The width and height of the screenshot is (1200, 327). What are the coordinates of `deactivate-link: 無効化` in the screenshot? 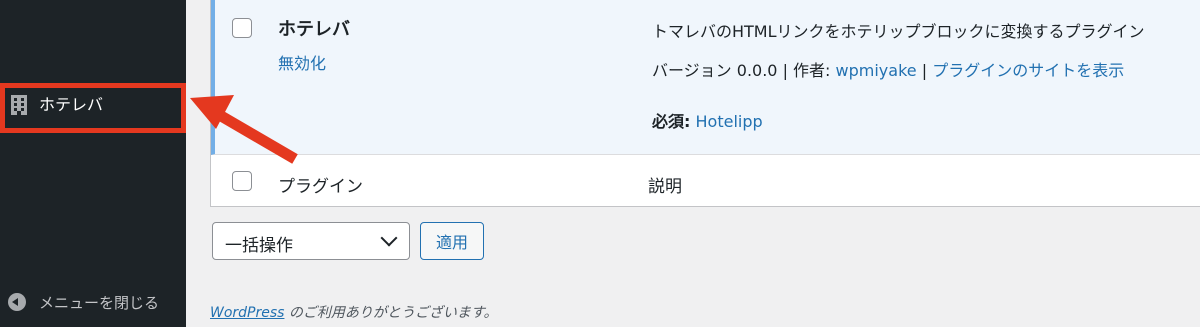 It's located at (302, 62).